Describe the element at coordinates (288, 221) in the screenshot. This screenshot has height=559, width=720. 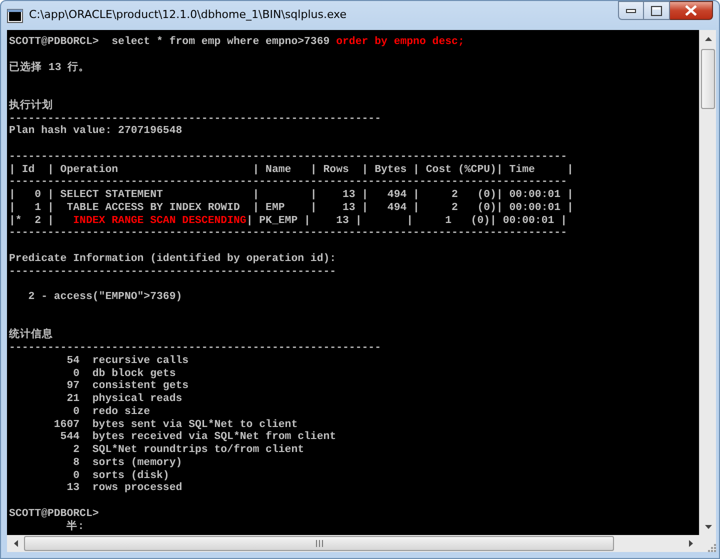
I see `console-line: |* 2 | INDEX RANGE SCAN DESCENDING| PK_EMP | 13 | | 1 (0)| 00:00:01 |` at that location.